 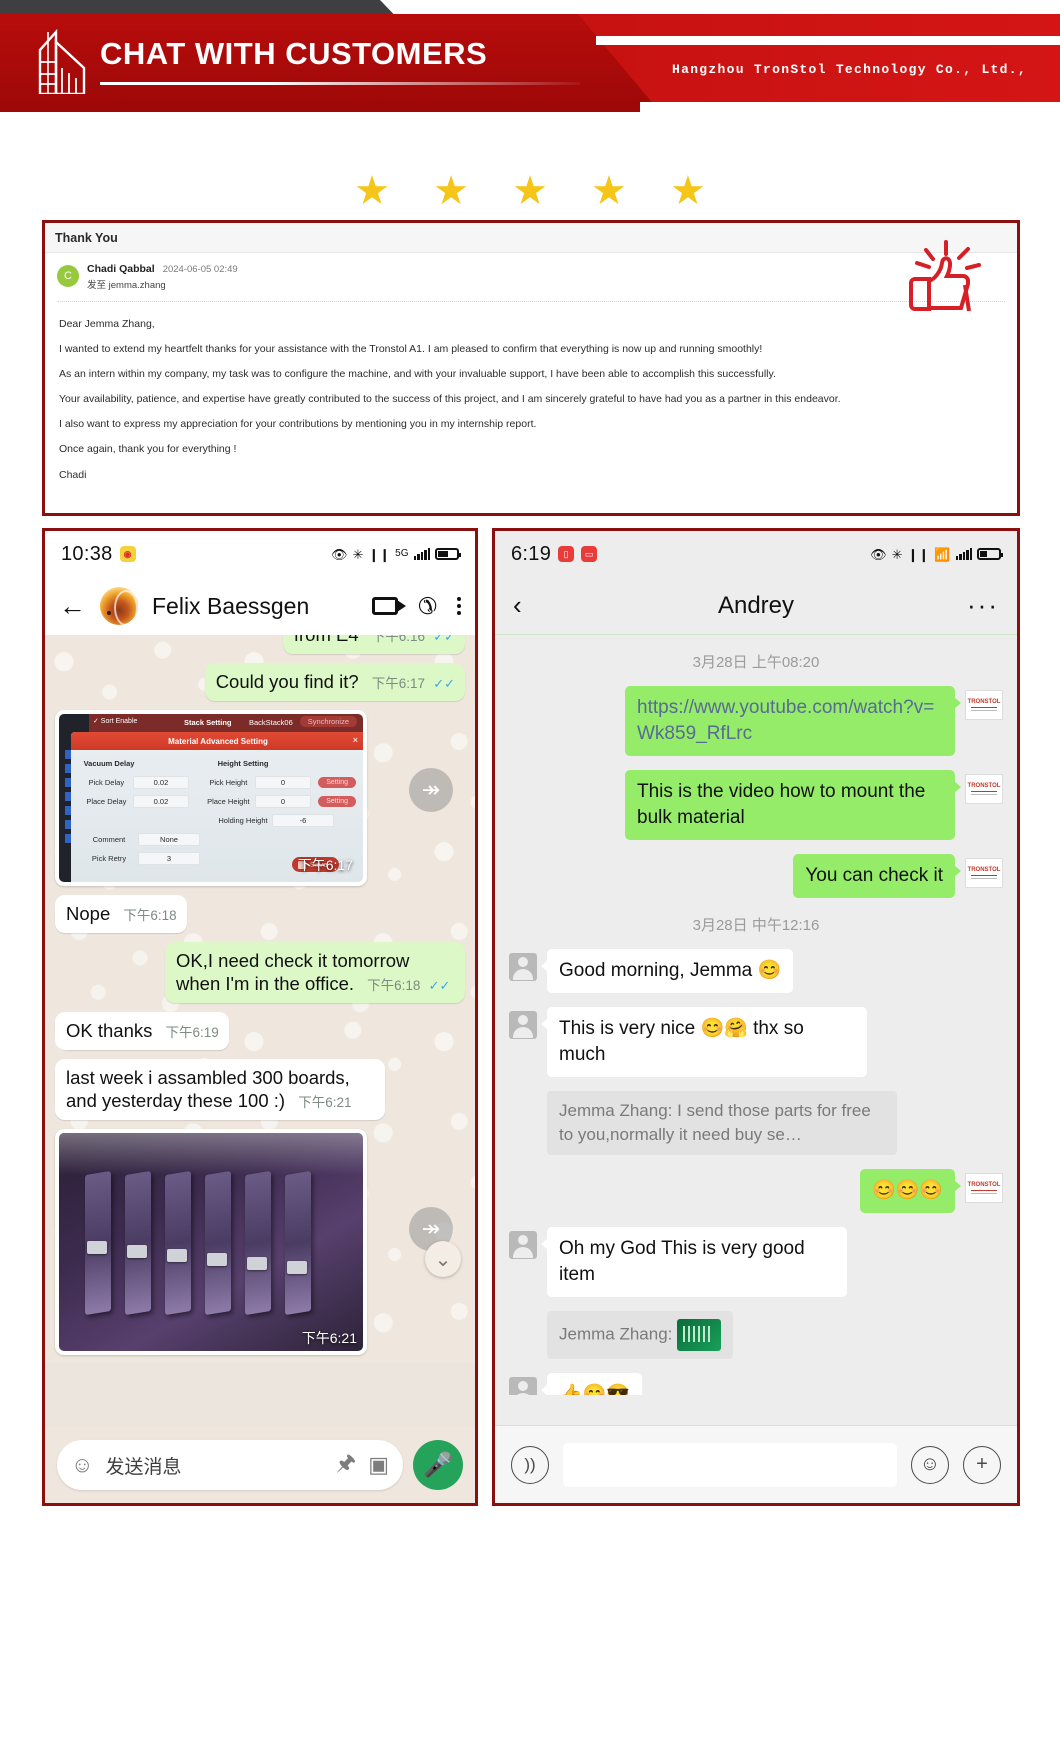 I want to click on holding-height-label: Holding Height, so click(x=243, y=820).